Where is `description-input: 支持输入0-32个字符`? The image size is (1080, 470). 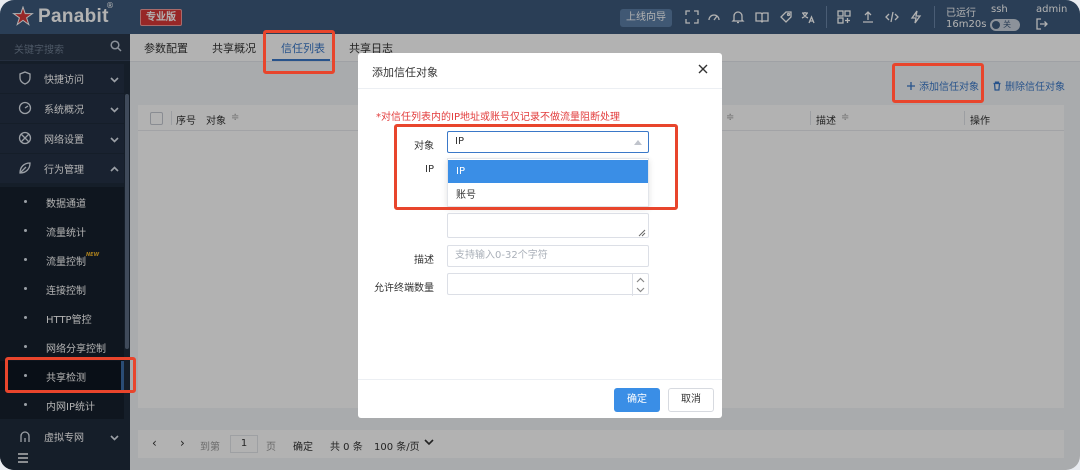
description-input: 支持输入0-32个字符 is located at coordinates (548, 256).